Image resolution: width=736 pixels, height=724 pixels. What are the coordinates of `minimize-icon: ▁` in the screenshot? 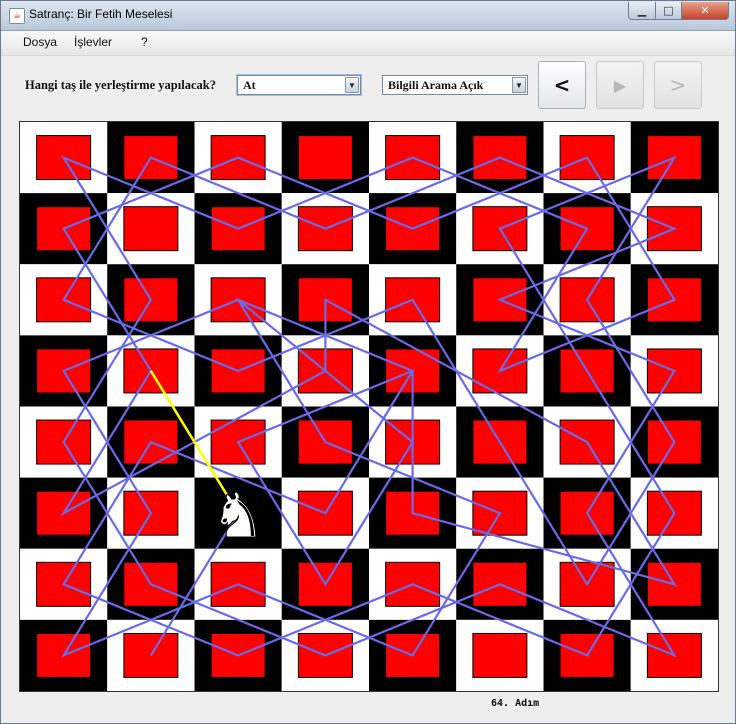 It's located at (642, 10).